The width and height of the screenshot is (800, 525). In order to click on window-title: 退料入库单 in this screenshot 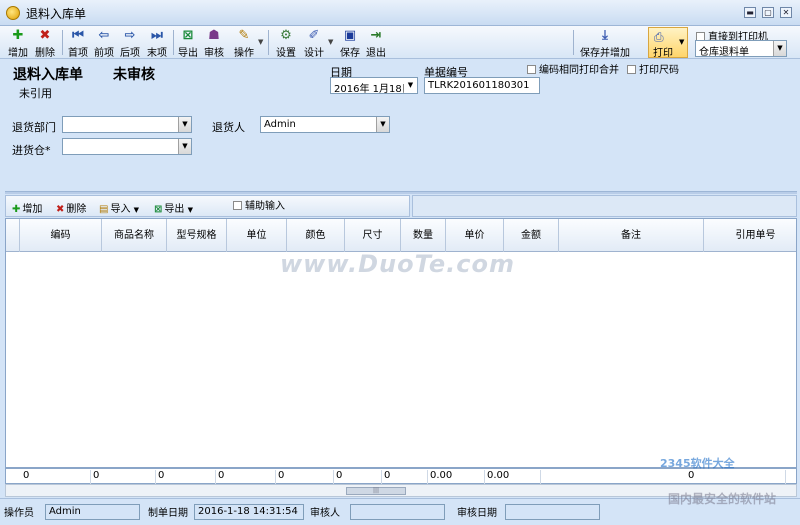, I will do `click(56, 14)`.